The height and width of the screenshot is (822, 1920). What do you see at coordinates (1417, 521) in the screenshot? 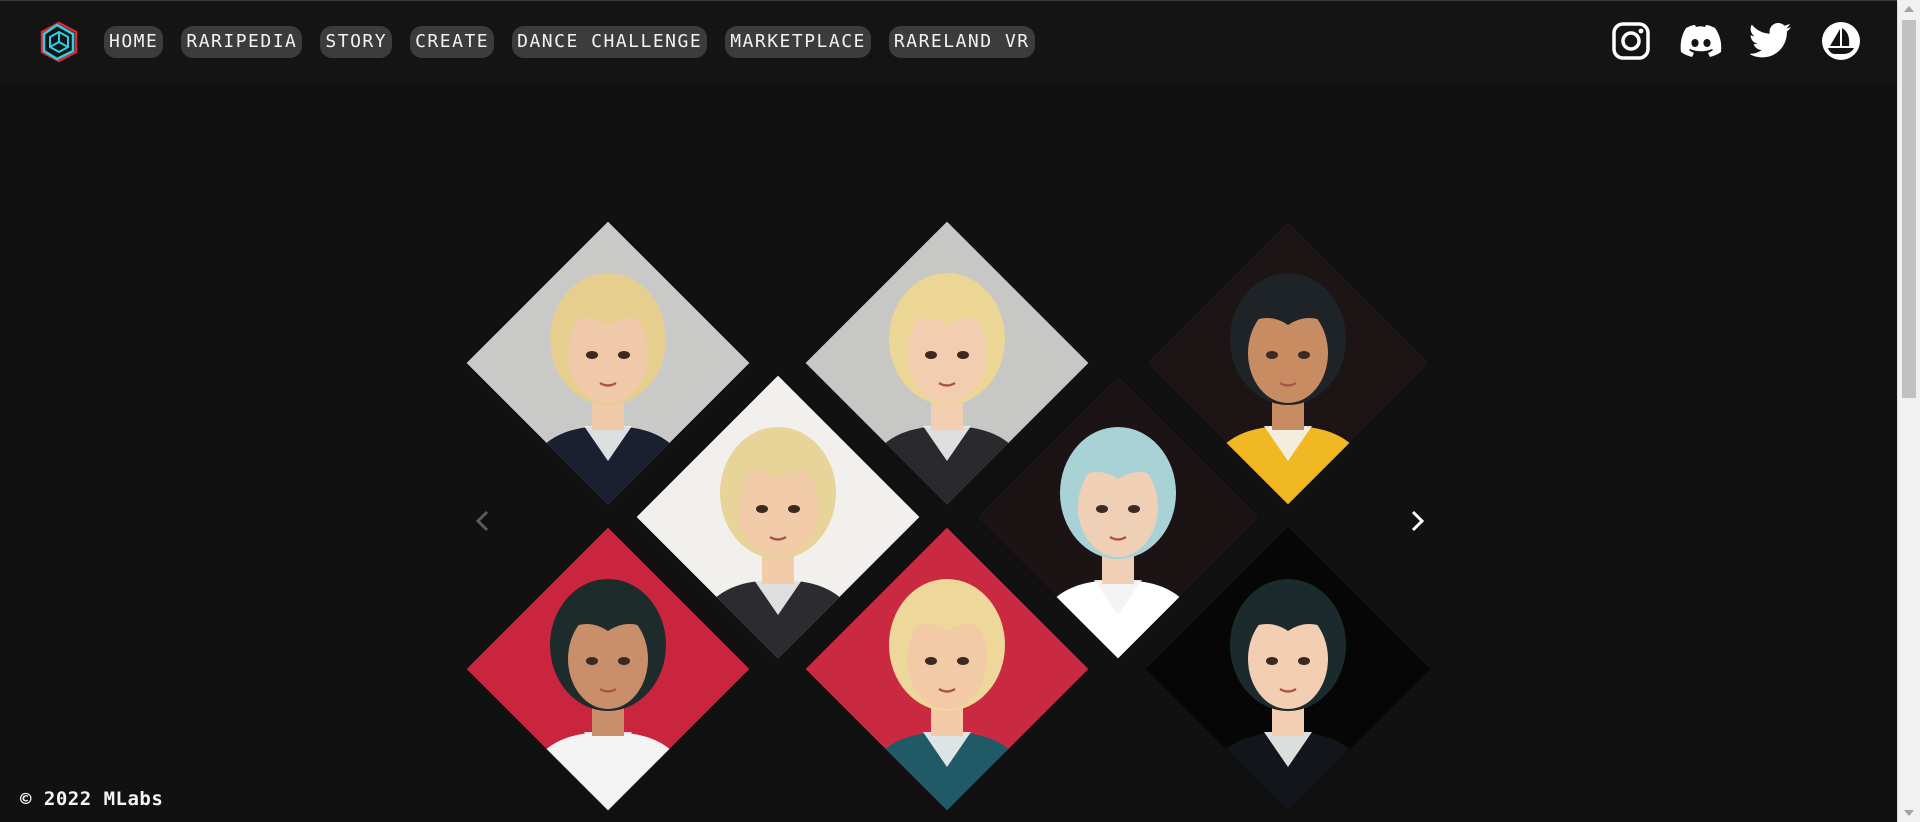
I see `chevron-right-icon` at bounding box center [1417, 521].